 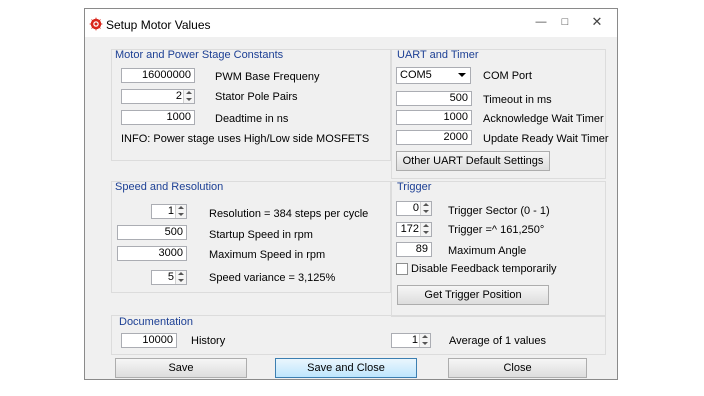 I want to click on average-stepper: 1, so click(x=411, y=340).